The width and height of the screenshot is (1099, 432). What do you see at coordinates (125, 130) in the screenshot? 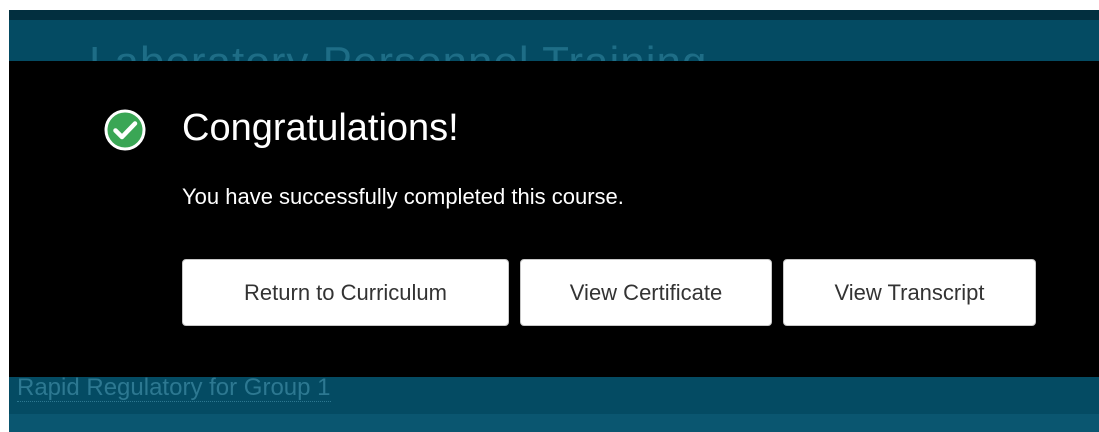
I see `check-circle-icon` at bounding box center [125, 130].